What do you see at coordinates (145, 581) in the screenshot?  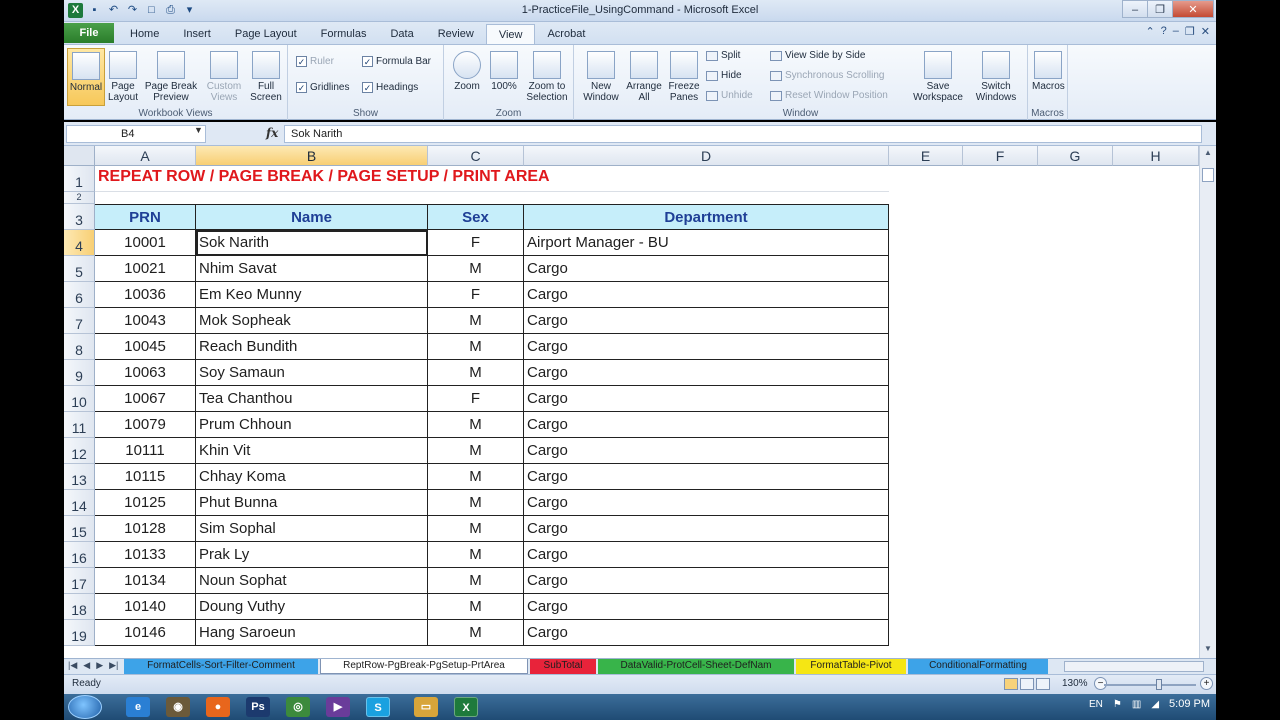 I see `cell-prn: 10134` at bounding box center [145, 581].